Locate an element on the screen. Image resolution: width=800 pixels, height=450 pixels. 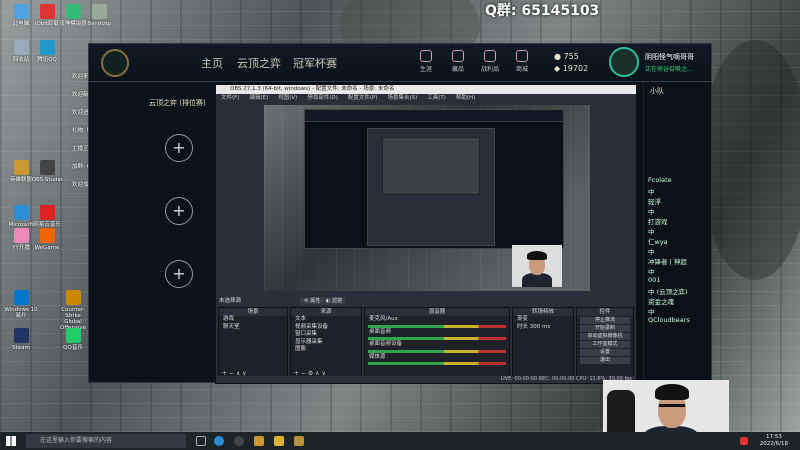
friend-list-item: 轻浮 is located at coordinates (654, 201).